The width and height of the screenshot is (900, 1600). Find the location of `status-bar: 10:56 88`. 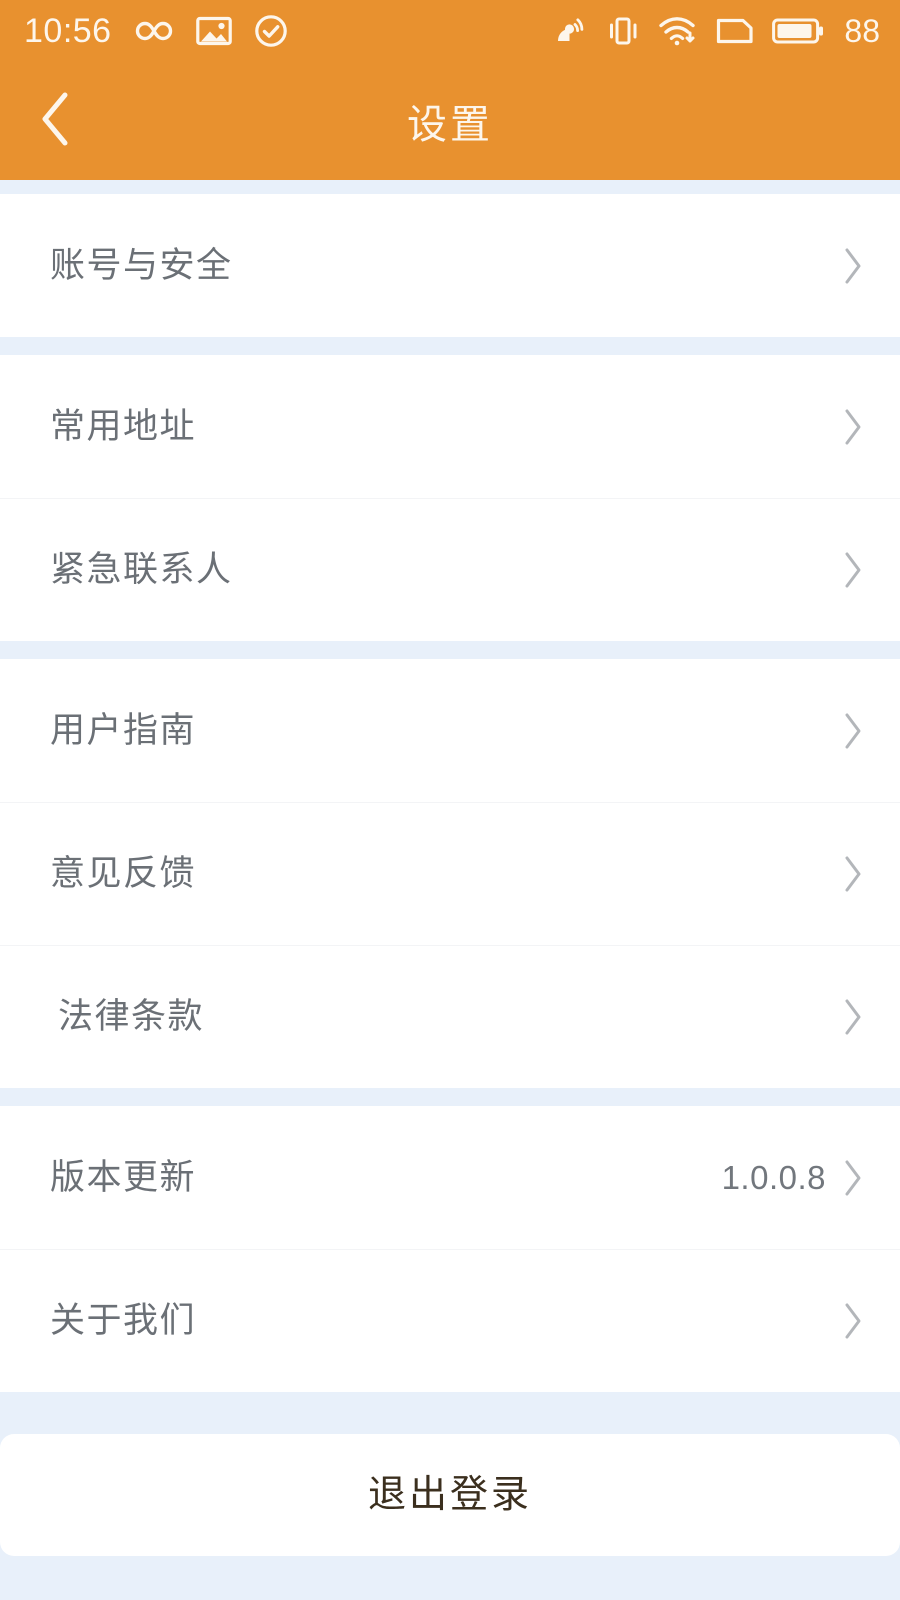

status-bar: 10:56 88 is located at coordinates (450, 31).